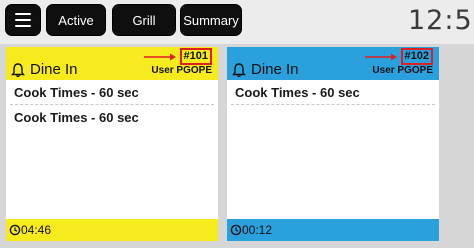 This screenshot has height=248, width=474. I want to click on order-number: #102, so click(416, 56).